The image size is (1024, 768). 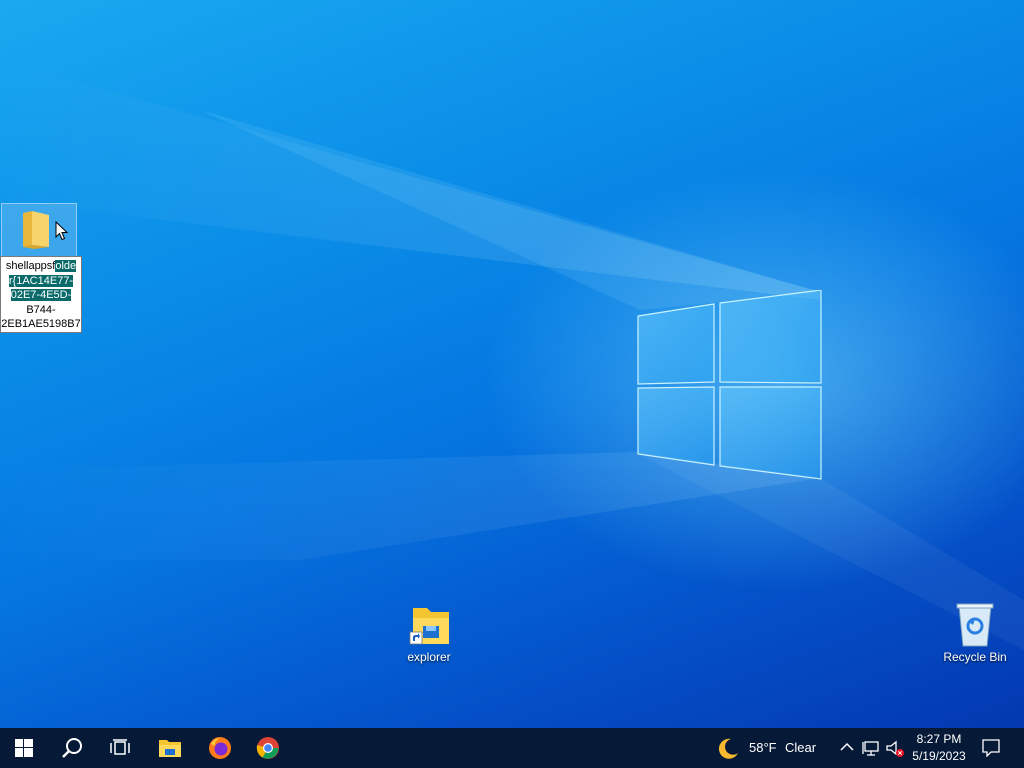 I want to click on chrome-icon, so click(x=267, y=748).